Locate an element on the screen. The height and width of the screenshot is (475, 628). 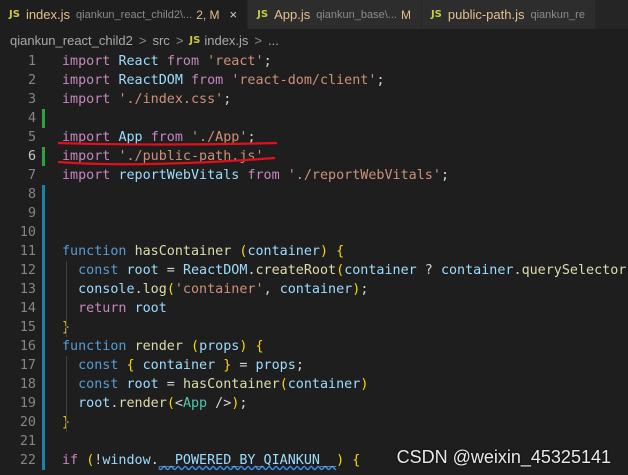
underline-import-app is located at coordinates (167, 143).